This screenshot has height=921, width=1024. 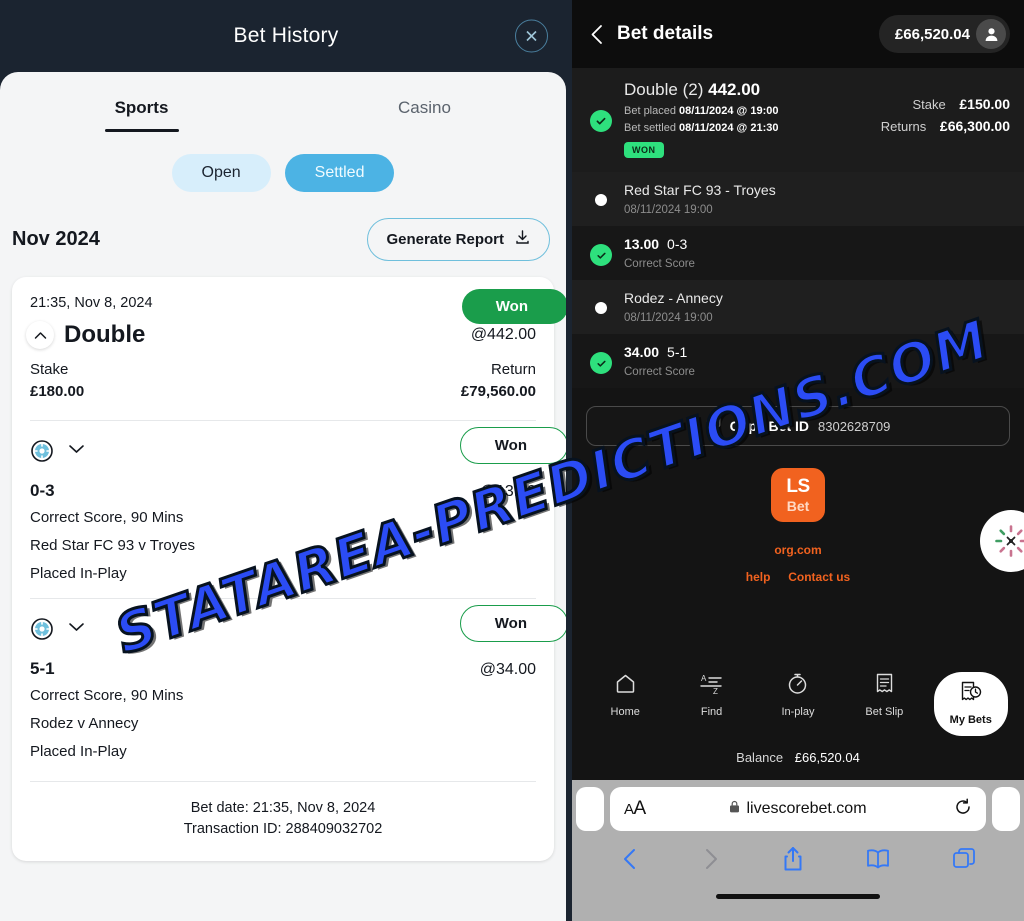 I want to click on stake-value: £180.00, so click(x=57, y=391).